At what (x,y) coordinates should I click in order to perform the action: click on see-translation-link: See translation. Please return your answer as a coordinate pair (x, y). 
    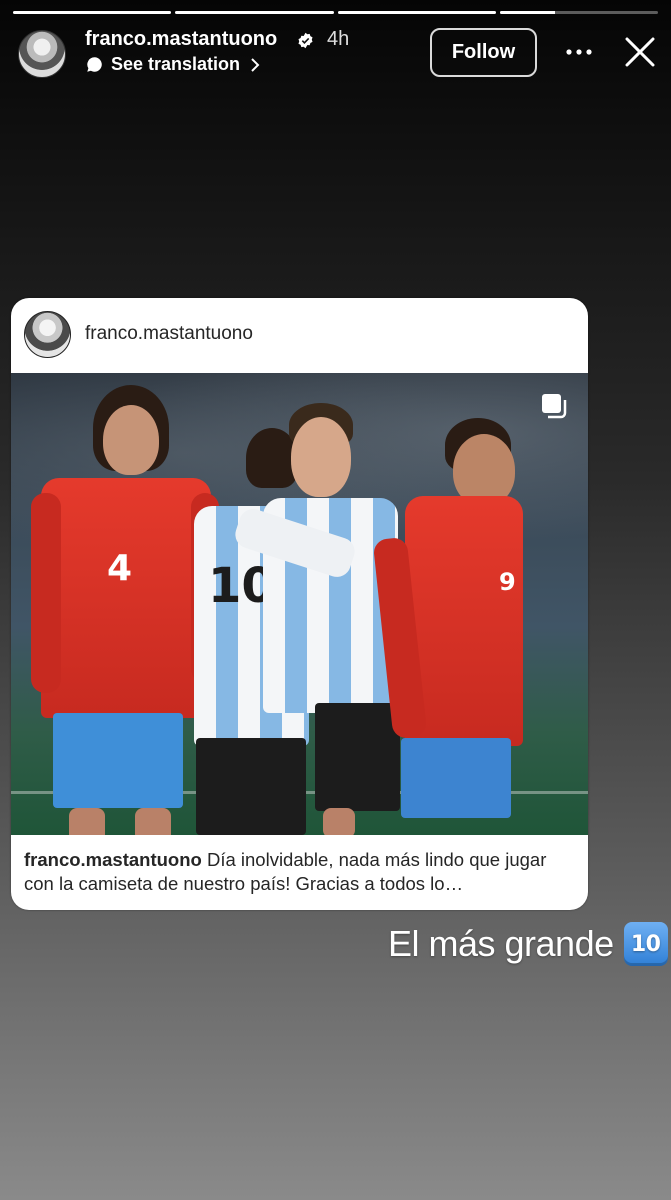
    Looking at the image, I should click on (173, 64).